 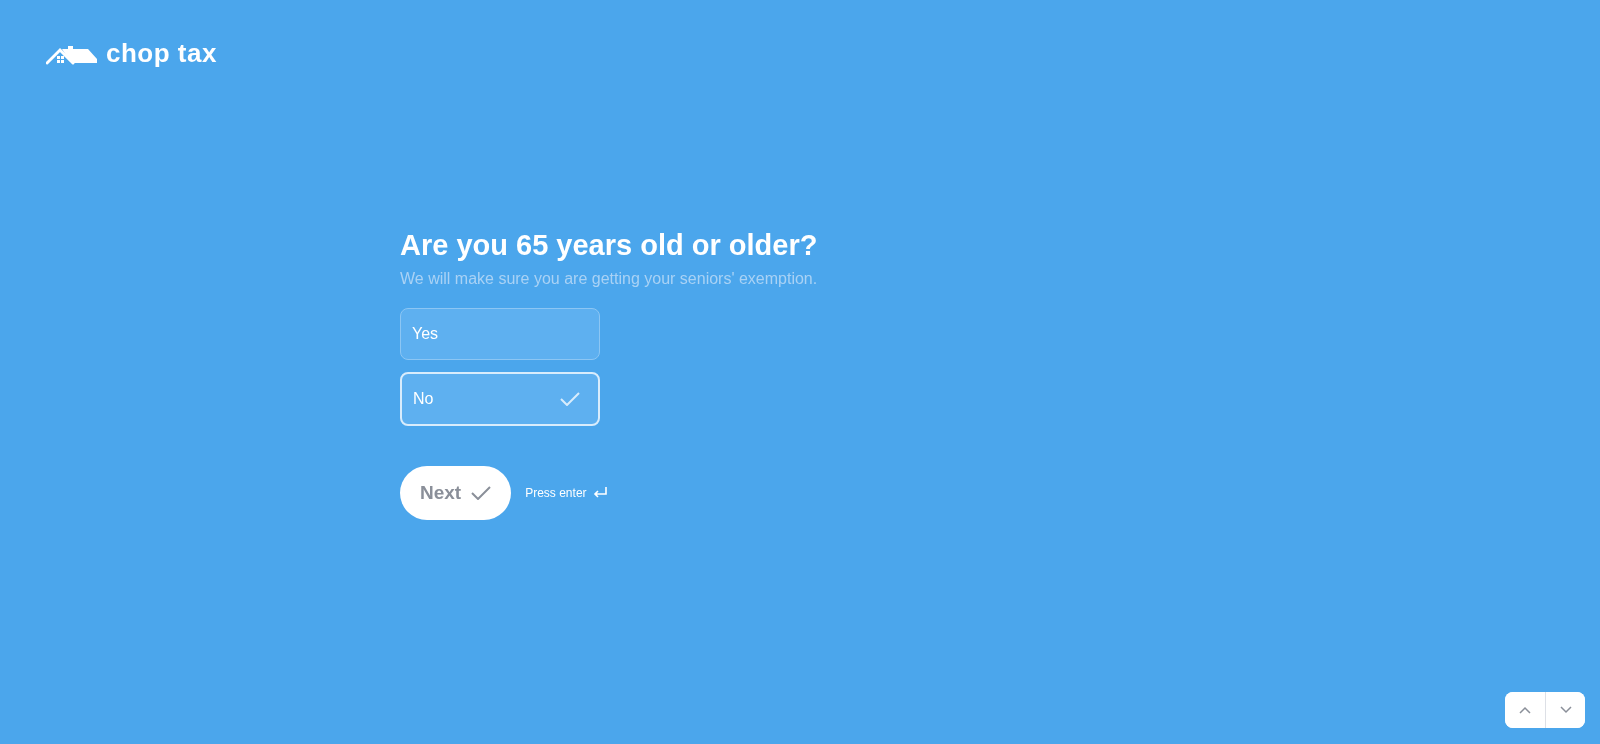 I want to click on logo-text: chop tax, so click(x=161, y=53).